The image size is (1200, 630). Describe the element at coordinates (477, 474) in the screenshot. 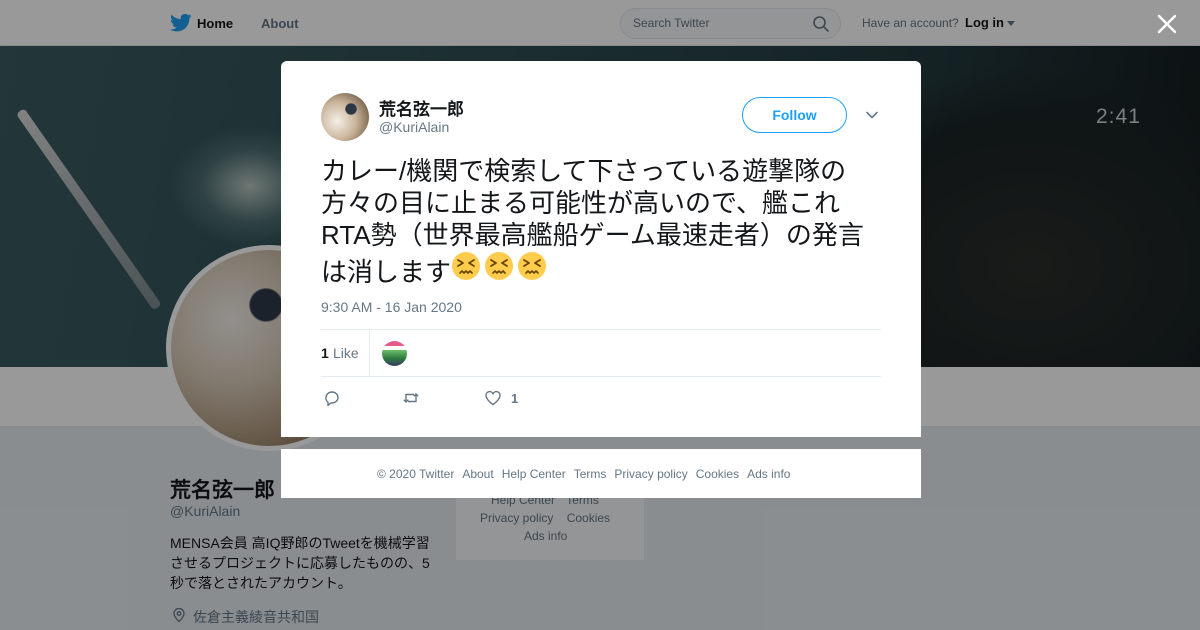

I see `modal-footer-link: About` at that location.